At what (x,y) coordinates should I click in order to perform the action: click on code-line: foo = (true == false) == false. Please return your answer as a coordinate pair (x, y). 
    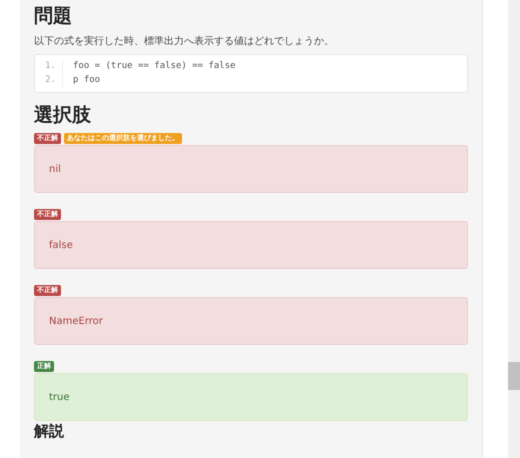
    Looking at the image, I should click on (154, 66).